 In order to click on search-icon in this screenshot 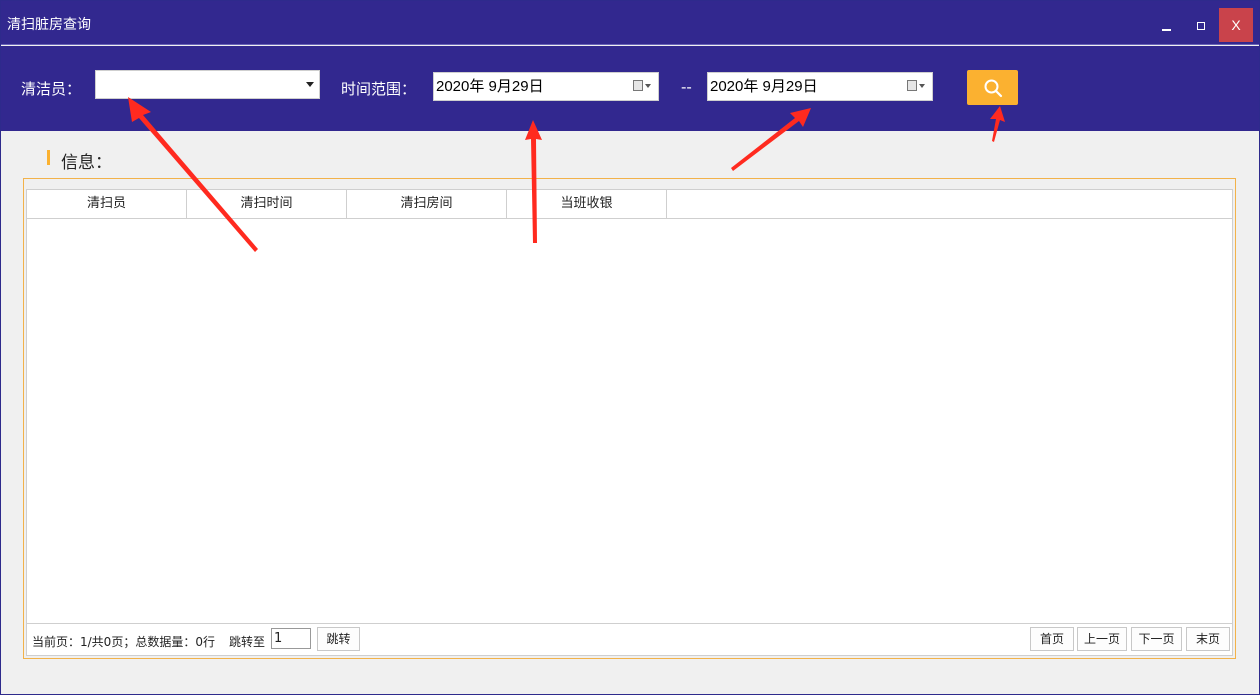, I will do `click(993, 88)`.